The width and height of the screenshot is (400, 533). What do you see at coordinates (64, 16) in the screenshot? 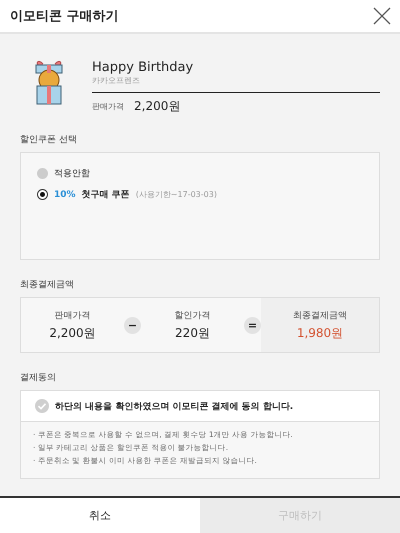
I see `window-title: 이모티콘 구매하기` at bounding box center [64, 16].